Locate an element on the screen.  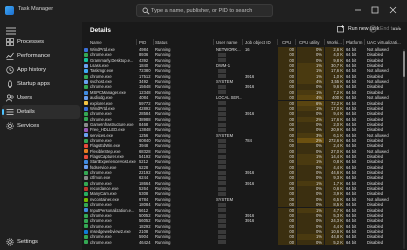
sidebar-item-label: Startup apps is located at coordinates (33, 84).